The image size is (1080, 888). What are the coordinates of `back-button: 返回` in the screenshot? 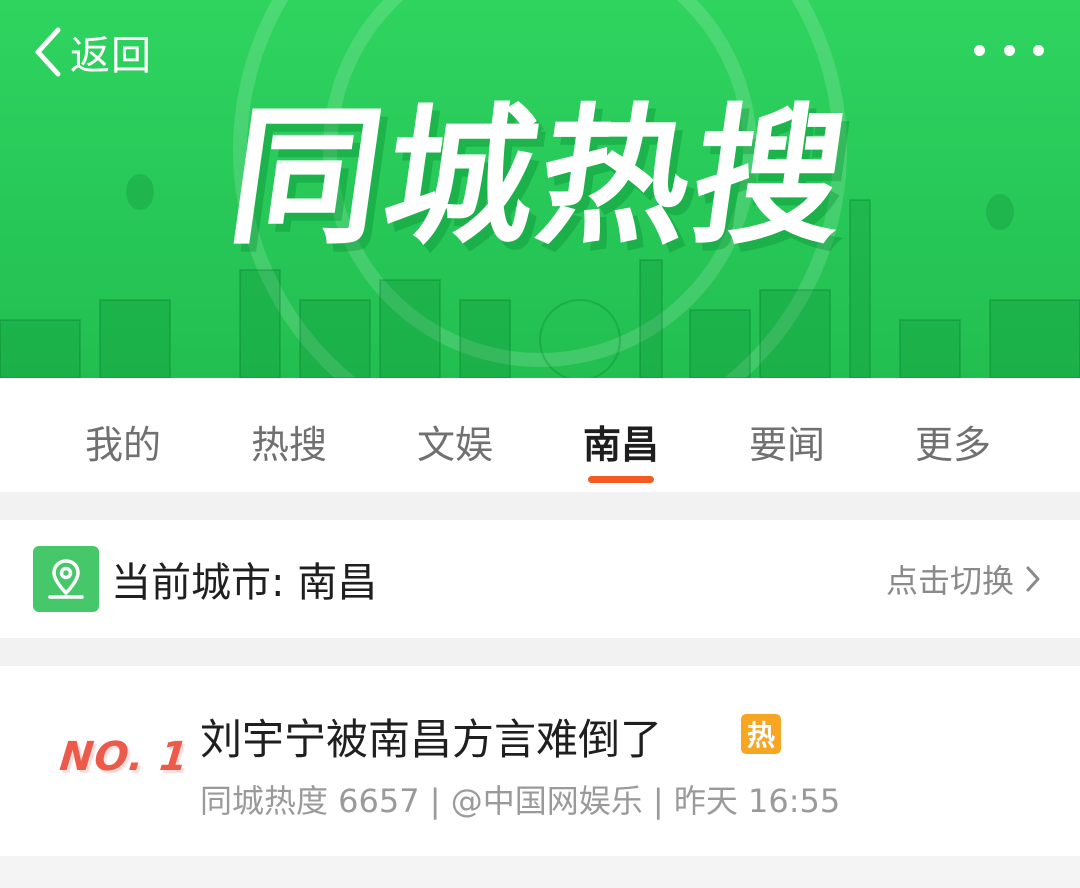 It's located at (91, 52).